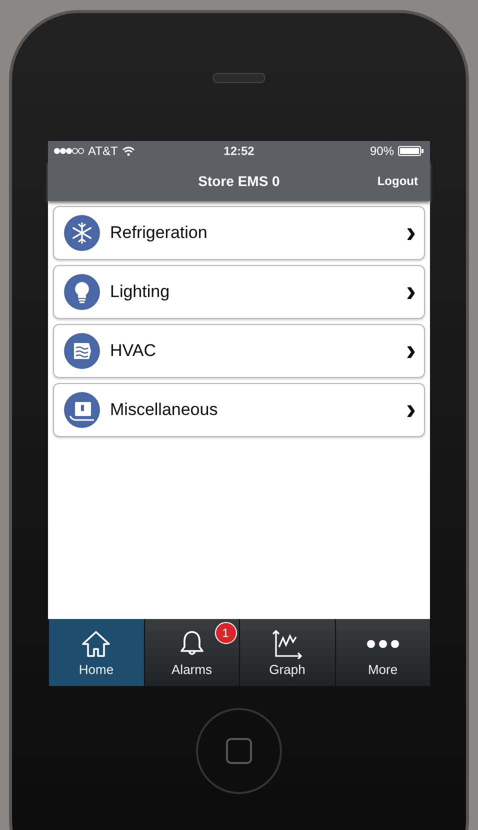 The width and height of the screenshot is (478, 830). I want to click on notification-badge: 1, so click(225, 633).